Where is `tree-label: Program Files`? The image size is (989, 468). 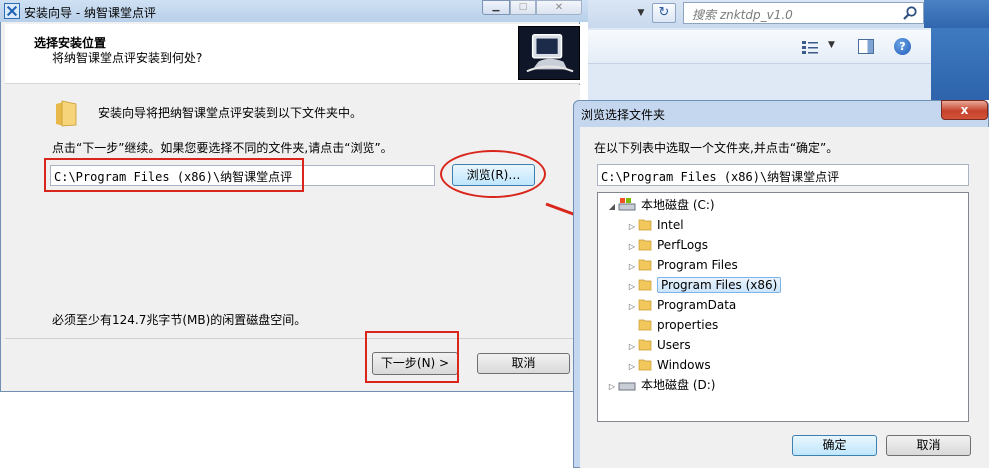 tree-label: Program Files is located at coordinates (697, 265).